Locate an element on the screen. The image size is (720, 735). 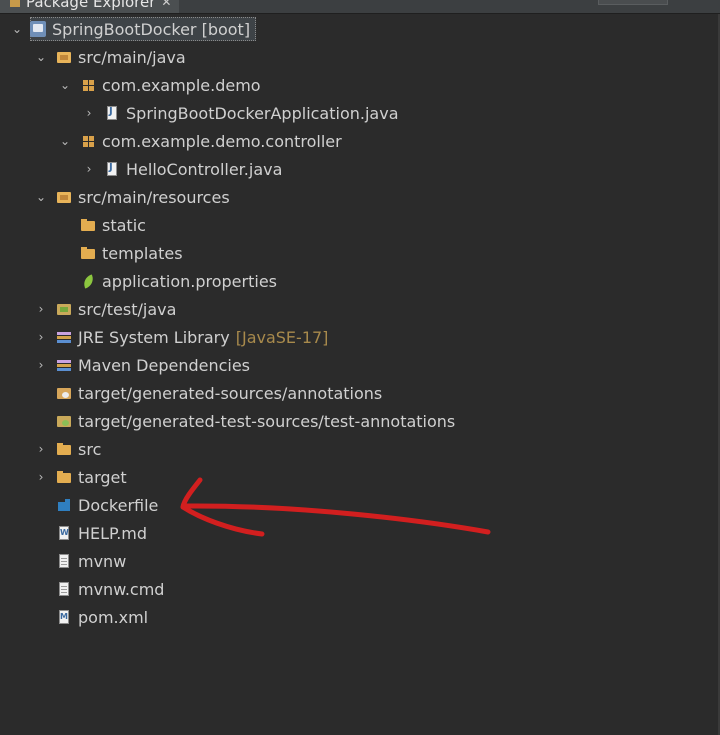
project-icon is located at coordinates (38, 29).